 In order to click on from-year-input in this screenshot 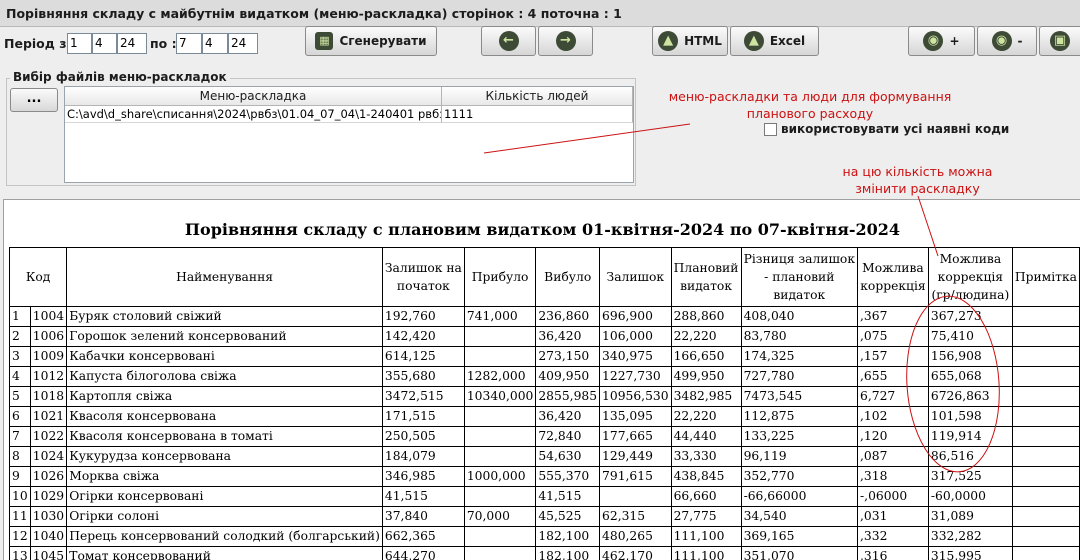, I will do `click(132, 43)`.